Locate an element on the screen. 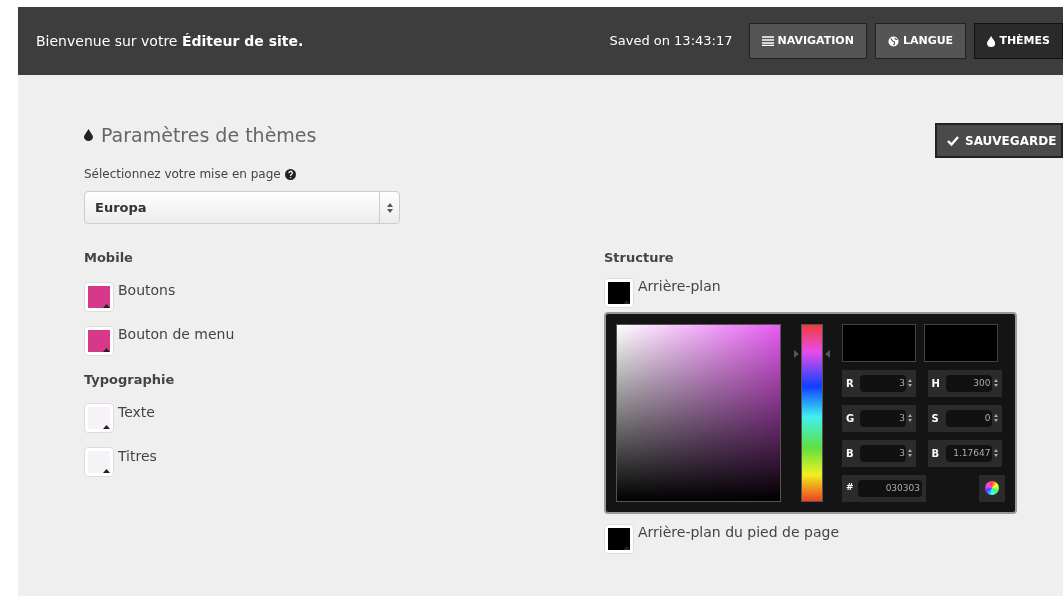  swatch-label: Bouton de menu is located at coordinates (176, 334).